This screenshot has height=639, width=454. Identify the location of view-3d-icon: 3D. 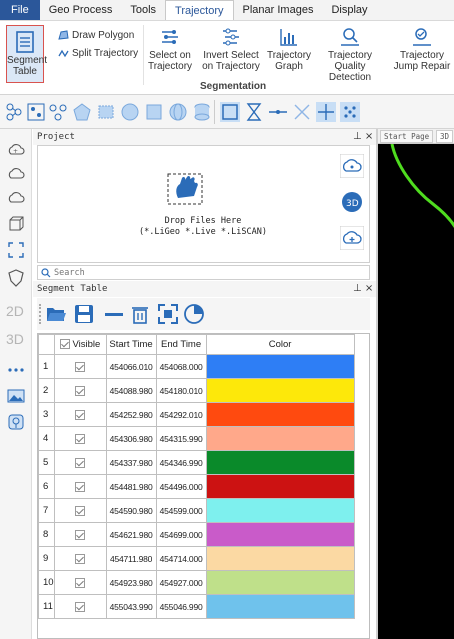
(352, 202).